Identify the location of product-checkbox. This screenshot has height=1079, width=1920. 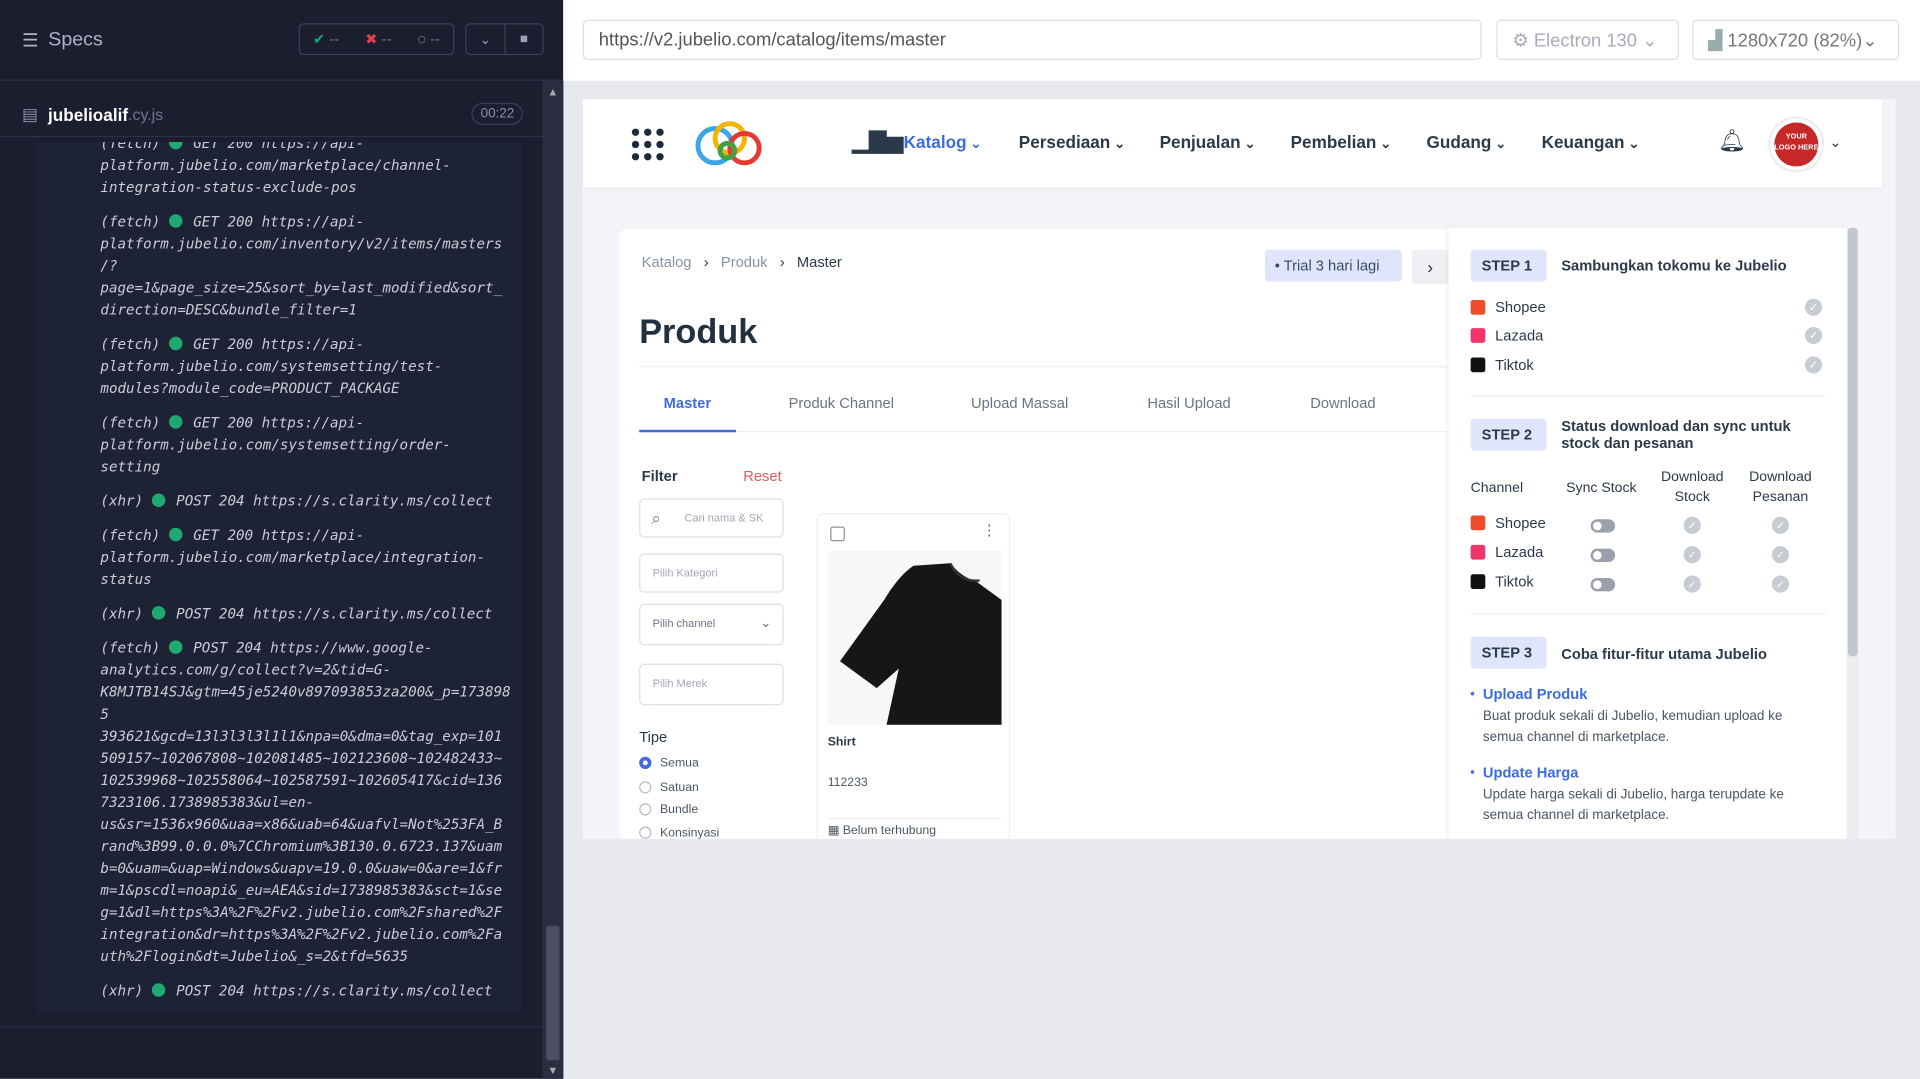
(837, 534).